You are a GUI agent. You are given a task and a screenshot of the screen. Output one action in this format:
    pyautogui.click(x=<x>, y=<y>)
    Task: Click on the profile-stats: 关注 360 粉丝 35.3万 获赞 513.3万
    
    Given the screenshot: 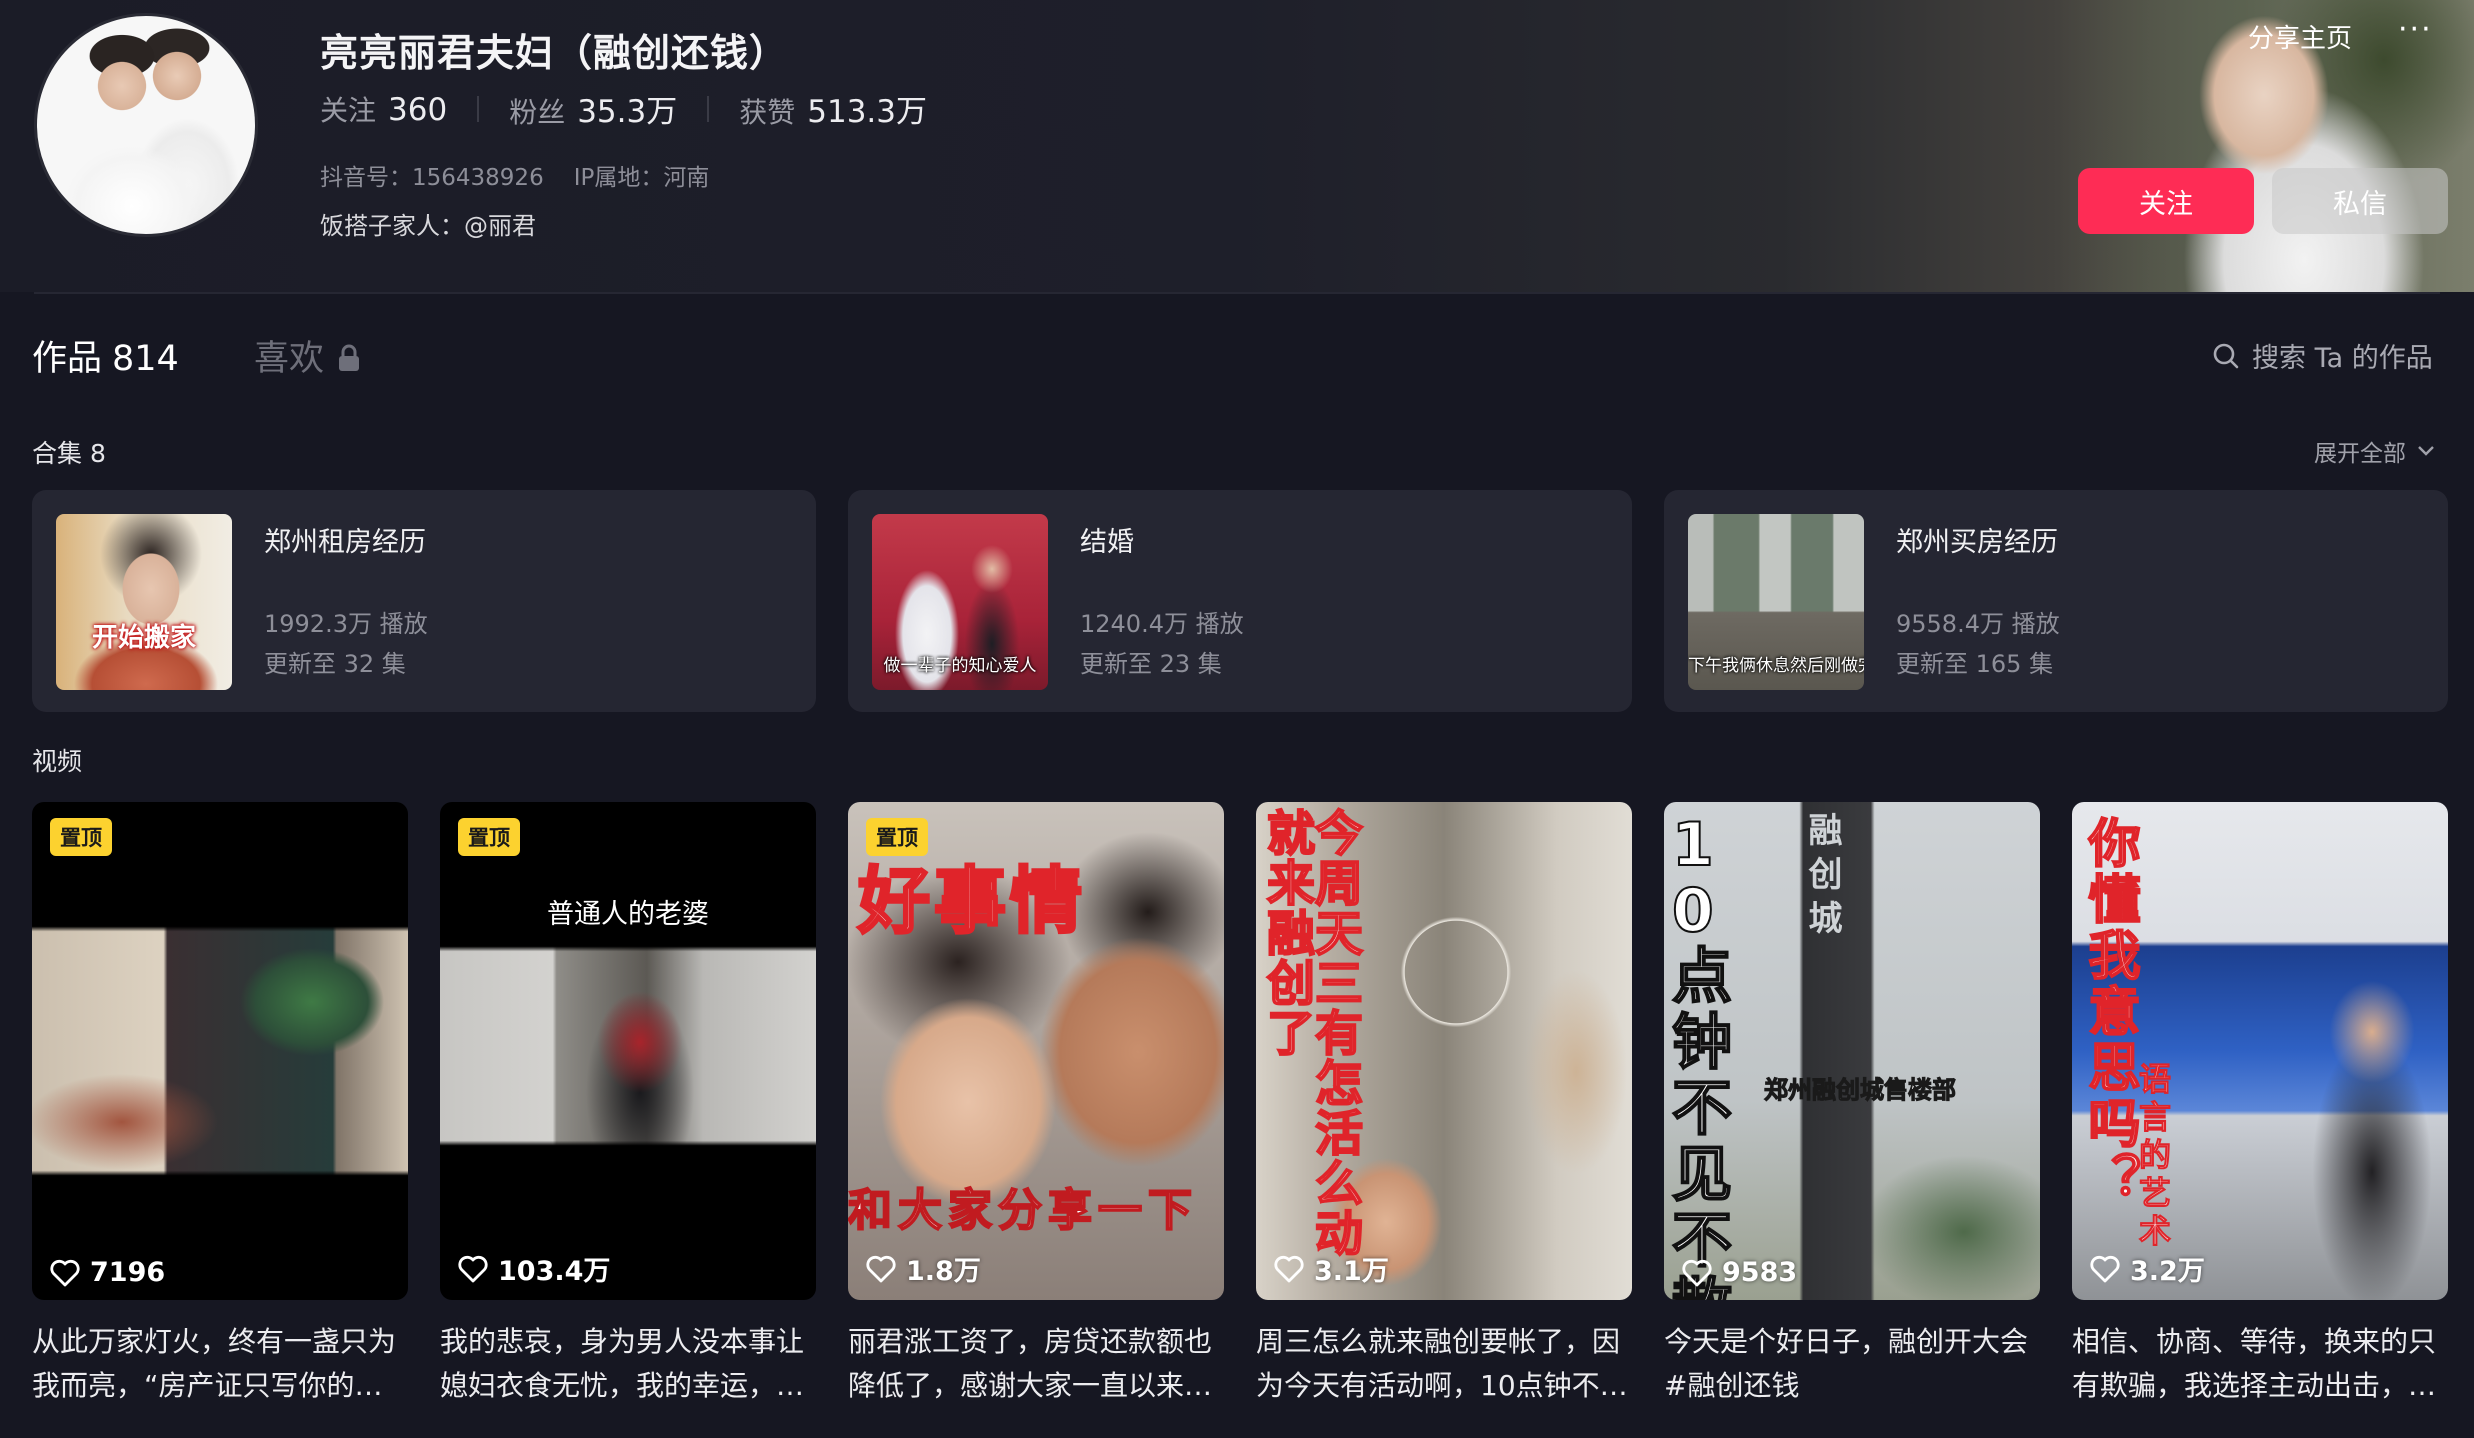 What is the action you would take?
    pyautogui.click(x=623, y=108)
    